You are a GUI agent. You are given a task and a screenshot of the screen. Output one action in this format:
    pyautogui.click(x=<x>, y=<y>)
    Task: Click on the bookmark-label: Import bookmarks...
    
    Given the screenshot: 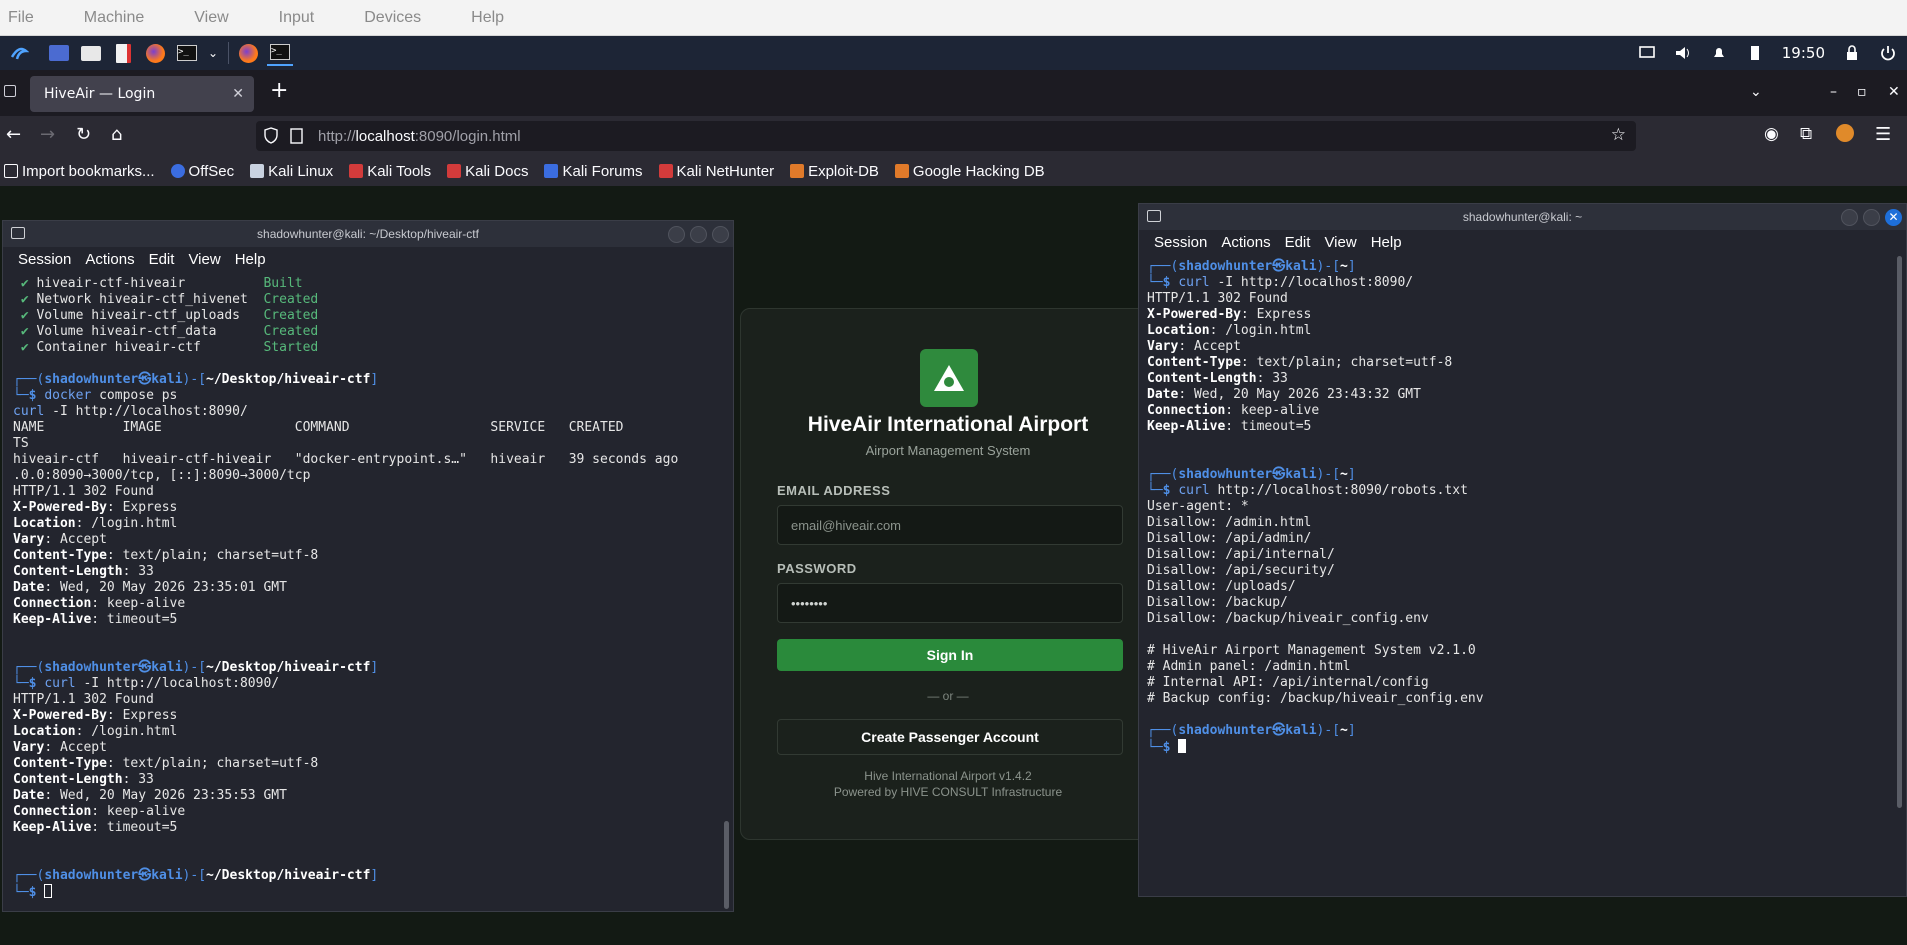 What is the action you would take?
    pyautogui.click(x=88, y=171)
    